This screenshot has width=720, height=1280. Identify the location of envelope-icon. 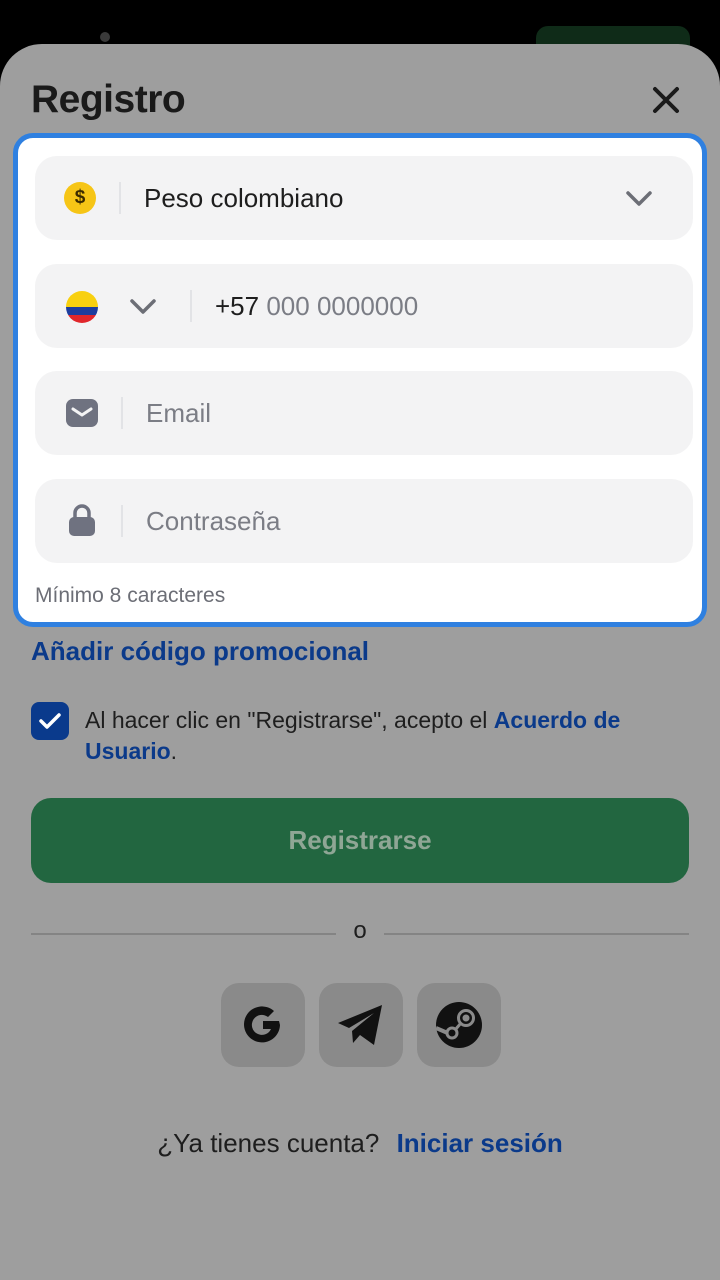
(82, 413).